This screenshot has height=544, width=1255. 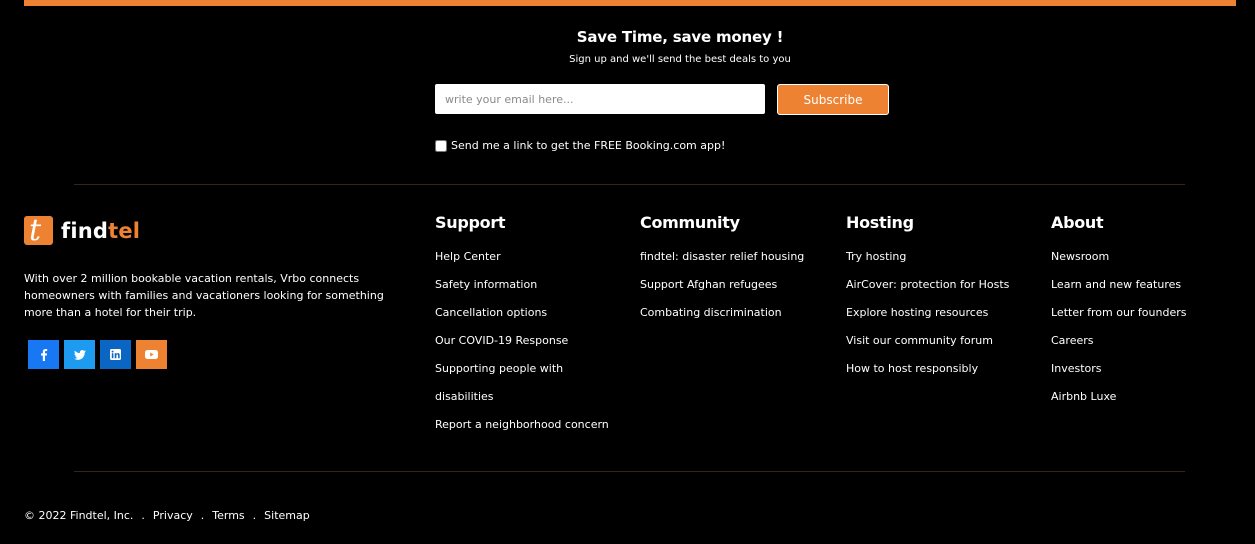 What do you see at coordinates (522, 289) in the screenshot?
I see `support-link-safety: Safety information` at bounding box center [522, 289].